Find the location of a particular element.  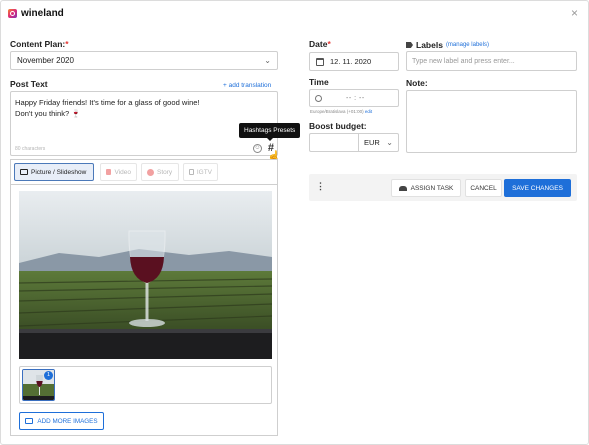

note-label: Note: is located at coordinates (417, 83).